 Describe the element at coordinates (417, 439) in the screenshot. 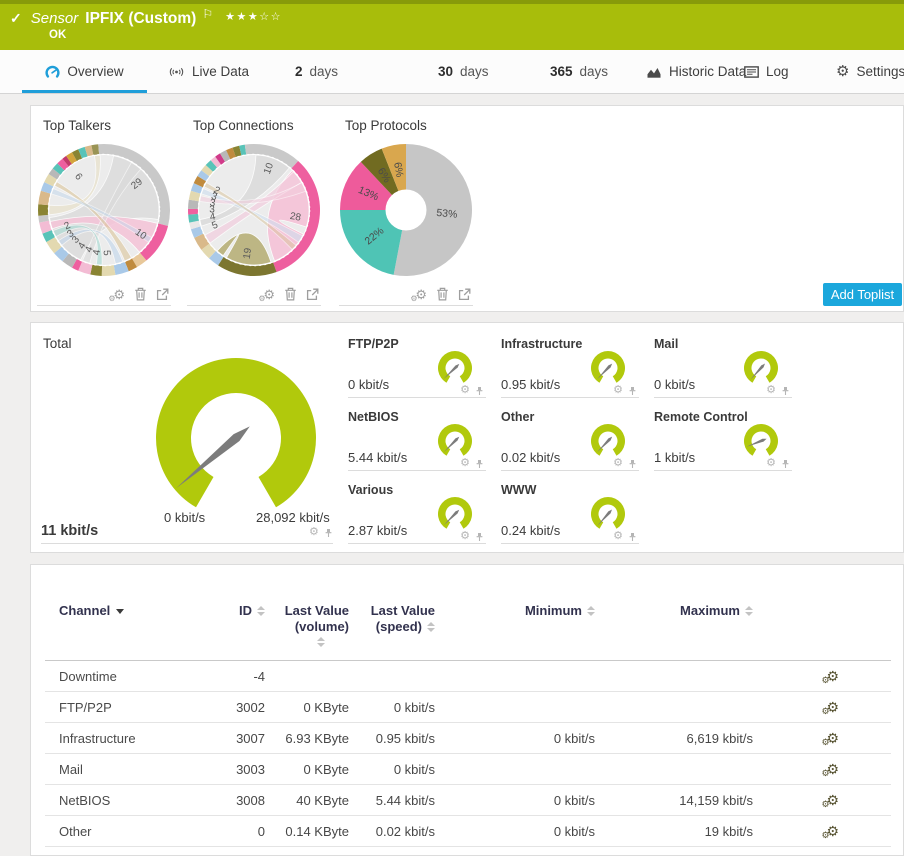

I see `channel-gauge-card: NetBIOS 5.44 kbit/s ⚙` at that location.